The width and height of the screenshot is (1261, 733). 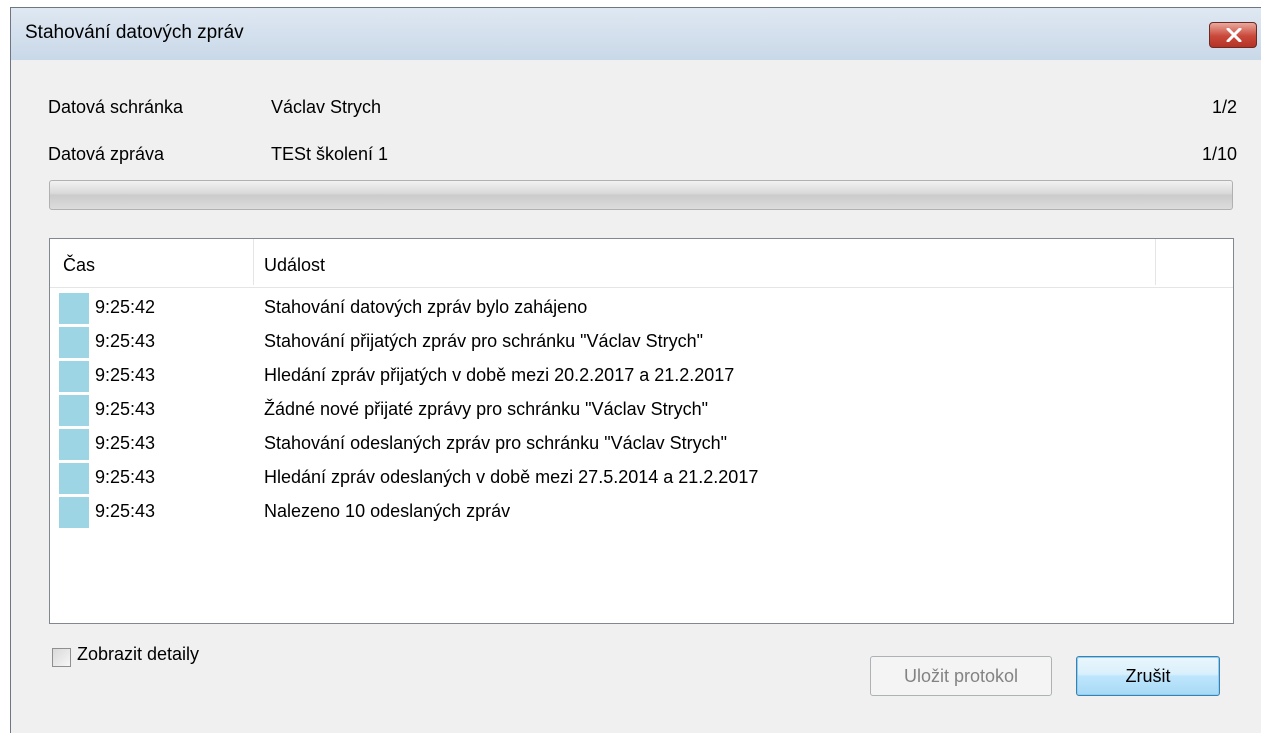 I want to click on mailbox-label: Datová schránka, so click(x=116, y=107).